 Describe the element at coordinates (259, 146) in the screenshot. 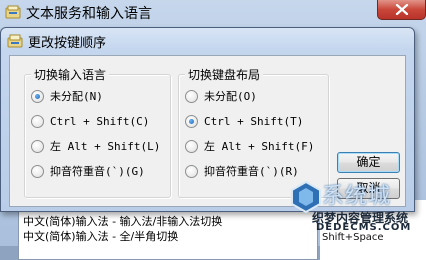

I see `radio-label: 左 Alt + Shift(F)` at that location.